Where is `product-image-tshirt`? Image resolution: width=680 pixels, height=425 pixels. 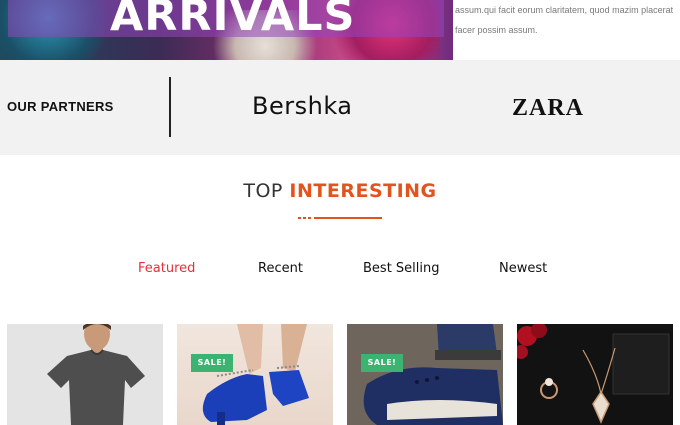
product-image-tshirt is located at coordinates (96, 374).